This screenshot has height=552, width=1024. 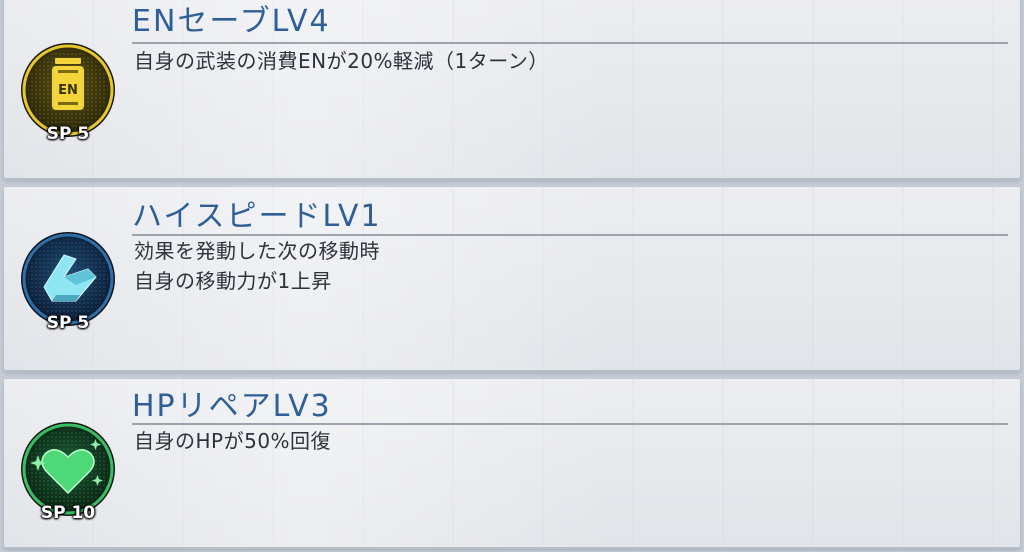 I want to click on sp-cost-label: SP 10, so click(x=68, y=513).